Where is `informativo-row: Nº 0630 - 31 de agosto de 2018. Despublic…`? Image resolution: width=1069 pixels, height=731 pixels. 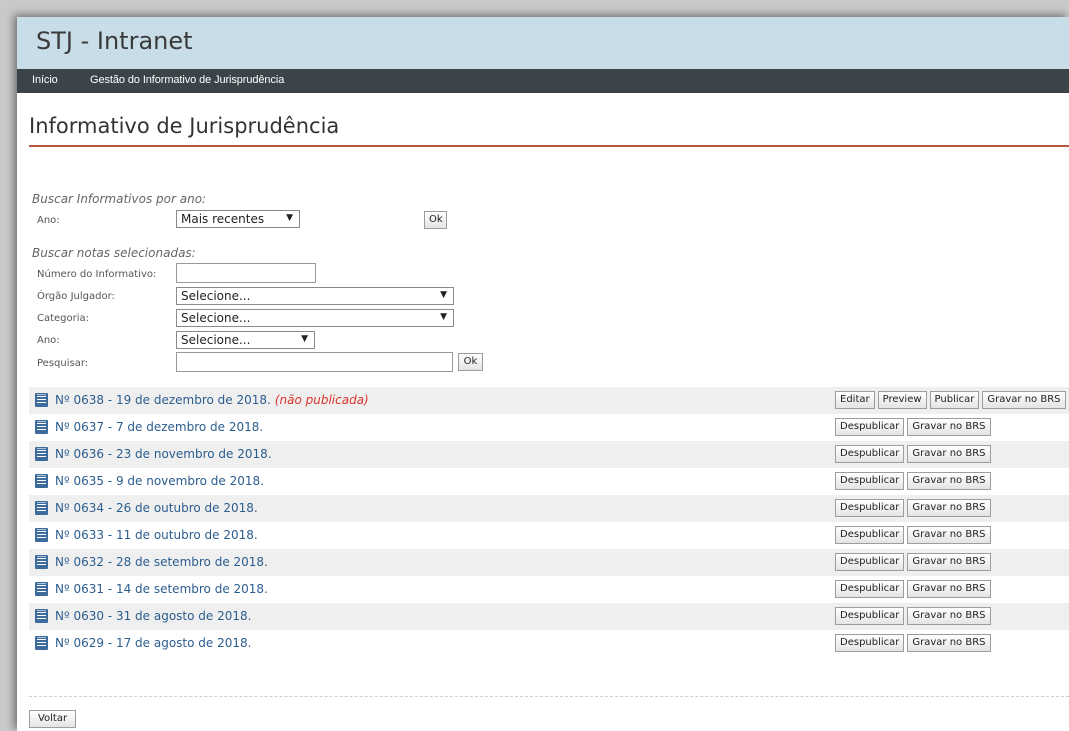
informativo-row: Nº 0630 - 31 de agosto de 2018. Despublic… is located at coordinates (549, 616).